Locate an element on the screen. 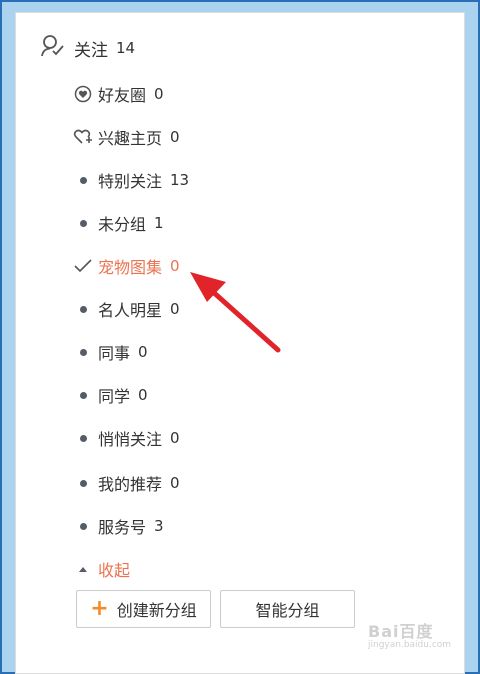 The width and height of the screenshot is (480, 674). group-item-interest-pages: 兴趣主页 0 is located at coordinates (126, 137).